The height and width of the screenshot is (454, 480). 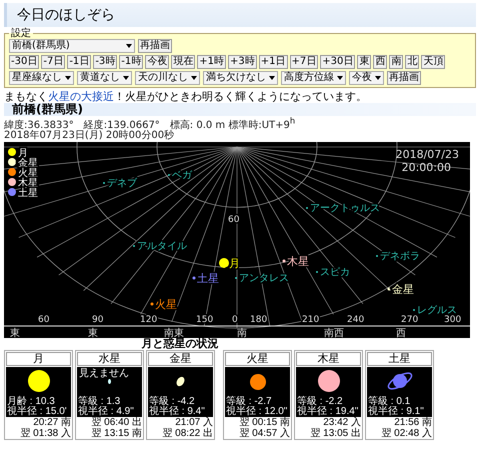 I want to click on time-step-button: -1時, so click(x=131, y=62).